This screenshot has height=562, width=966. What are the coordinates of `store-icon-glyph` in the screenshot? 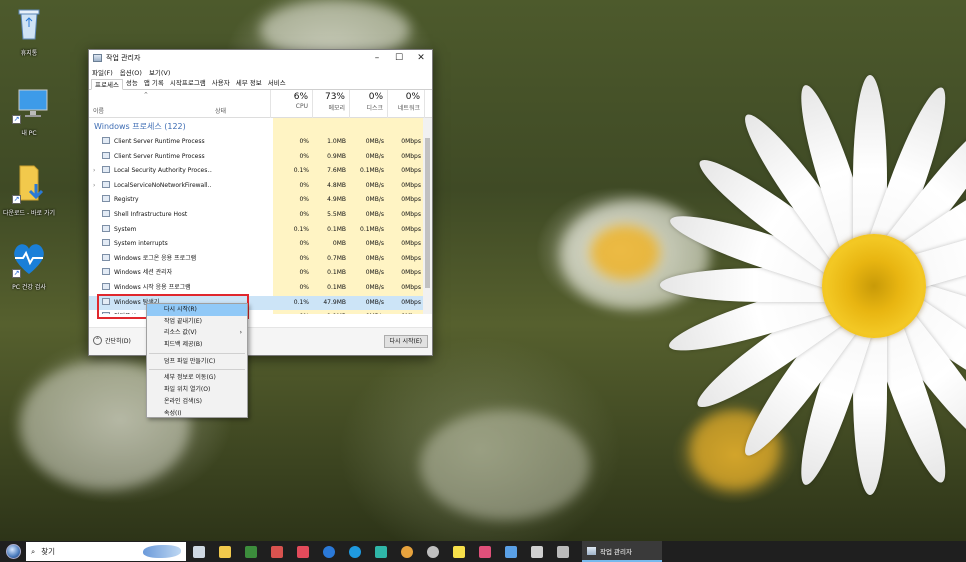 It's located at (251, 551).